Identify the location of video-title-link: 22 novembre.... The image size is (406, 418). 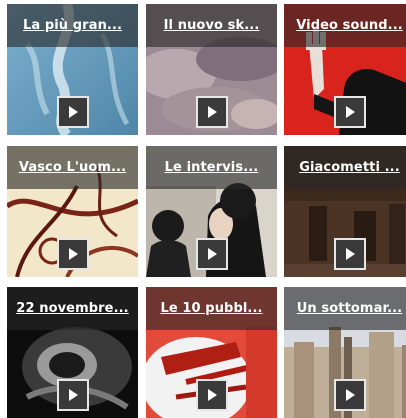
(72, 308).